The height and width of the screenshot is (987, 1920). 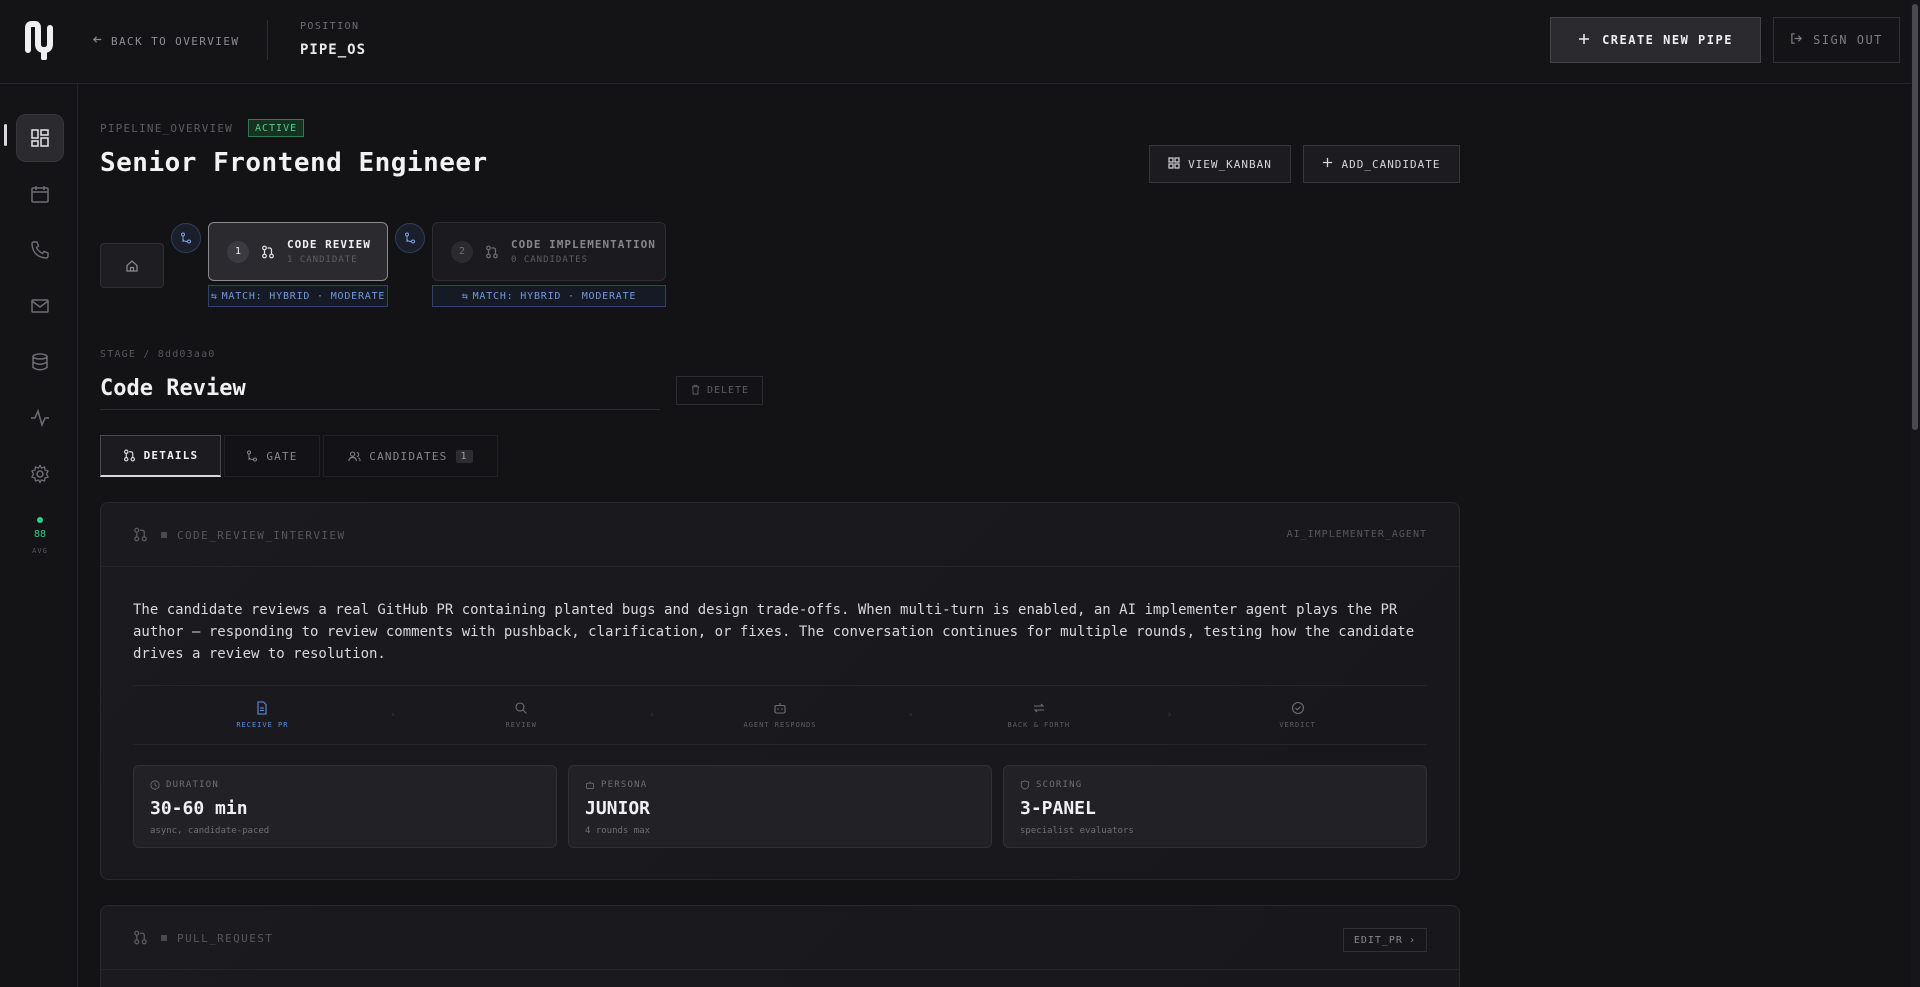 I want to click on scrollbar-thumb, so click(x=1915, y=217).